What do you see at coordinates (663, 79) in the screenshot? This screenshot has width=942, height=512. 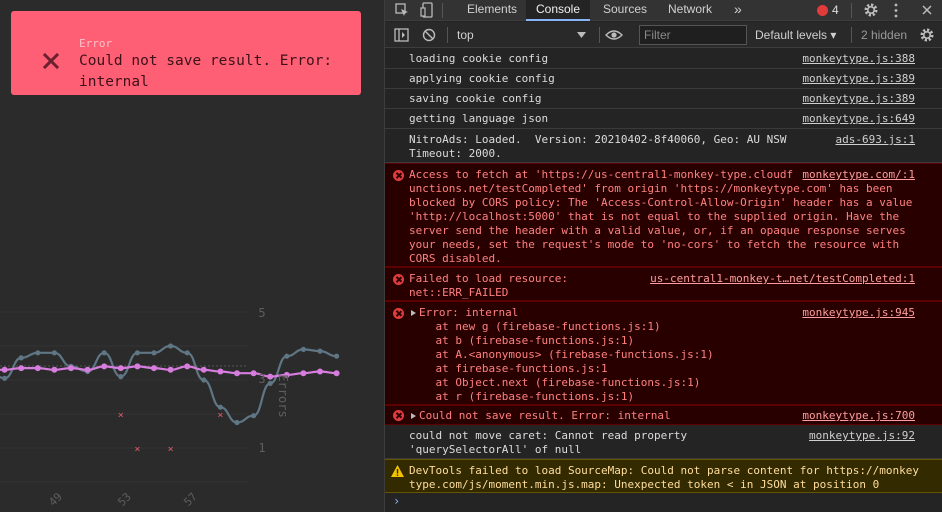 I see `console-message: applying cookie config monkeytype.js:389` at bounding box center [663, 79].